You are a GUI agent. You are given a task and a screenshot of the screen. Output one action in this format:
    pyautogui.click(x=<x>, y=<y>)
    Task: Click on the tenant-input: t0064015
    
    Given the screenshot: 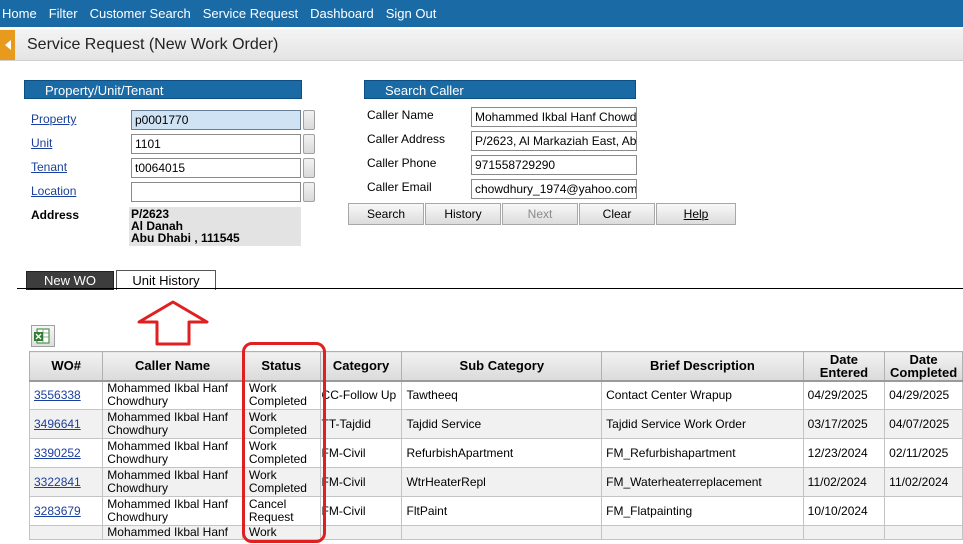 What is the action you would take?
    pyautogui.click(x=216, y=168)
    